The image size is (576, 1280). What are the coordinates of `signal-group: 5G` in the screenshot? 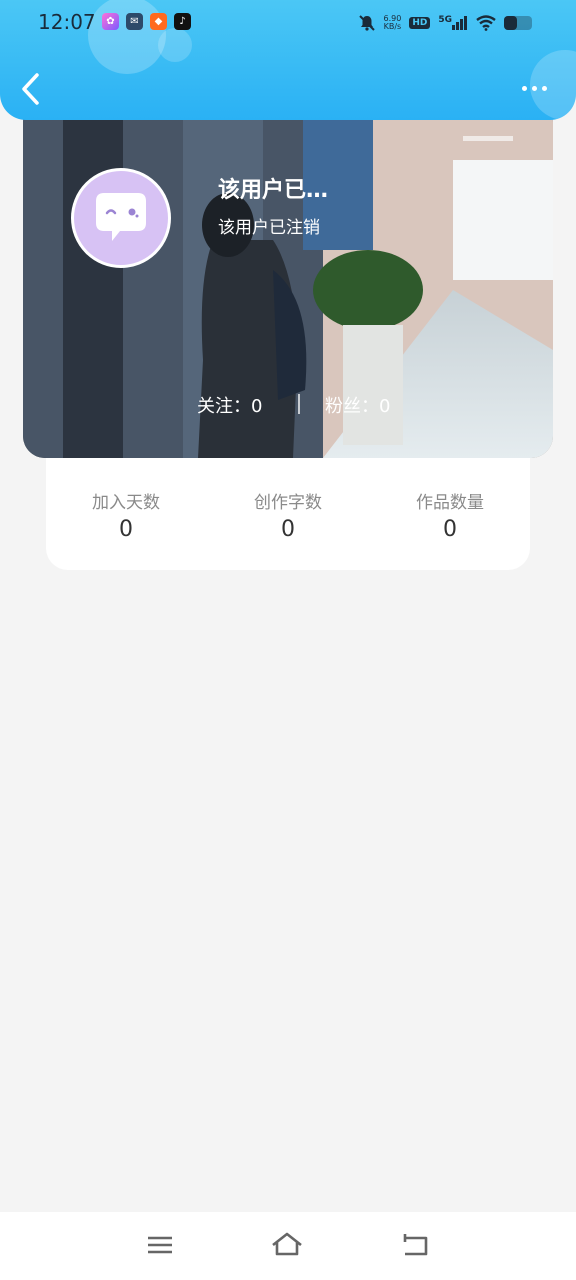 It's located at (453, 22).